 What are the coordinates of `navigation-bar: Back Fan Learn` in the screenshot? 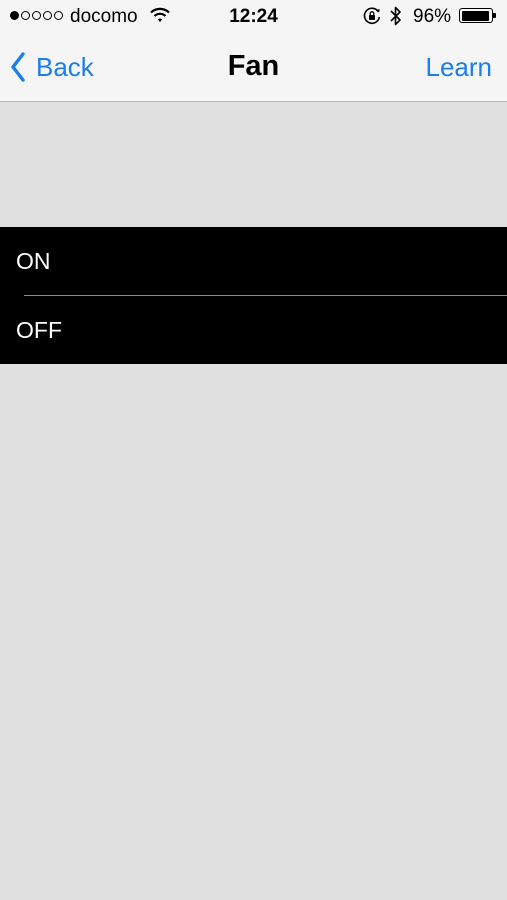 It's located at (253, 68).